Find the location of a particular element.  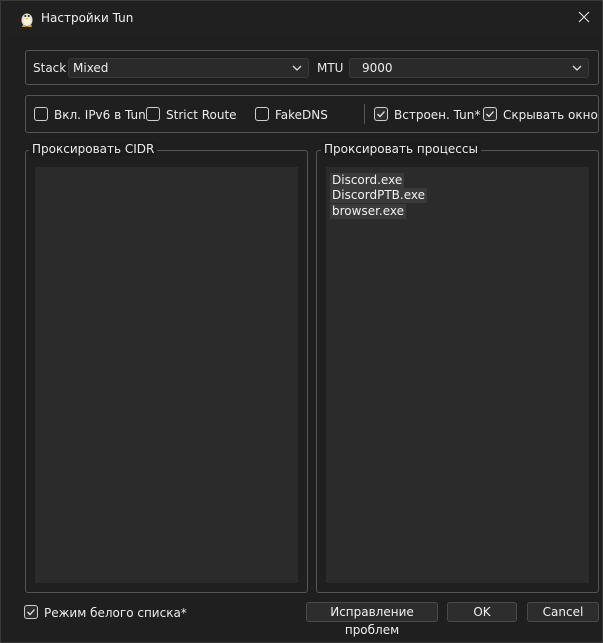

hide-window-label: Скрывать окно is located at coordinates (550, 115).